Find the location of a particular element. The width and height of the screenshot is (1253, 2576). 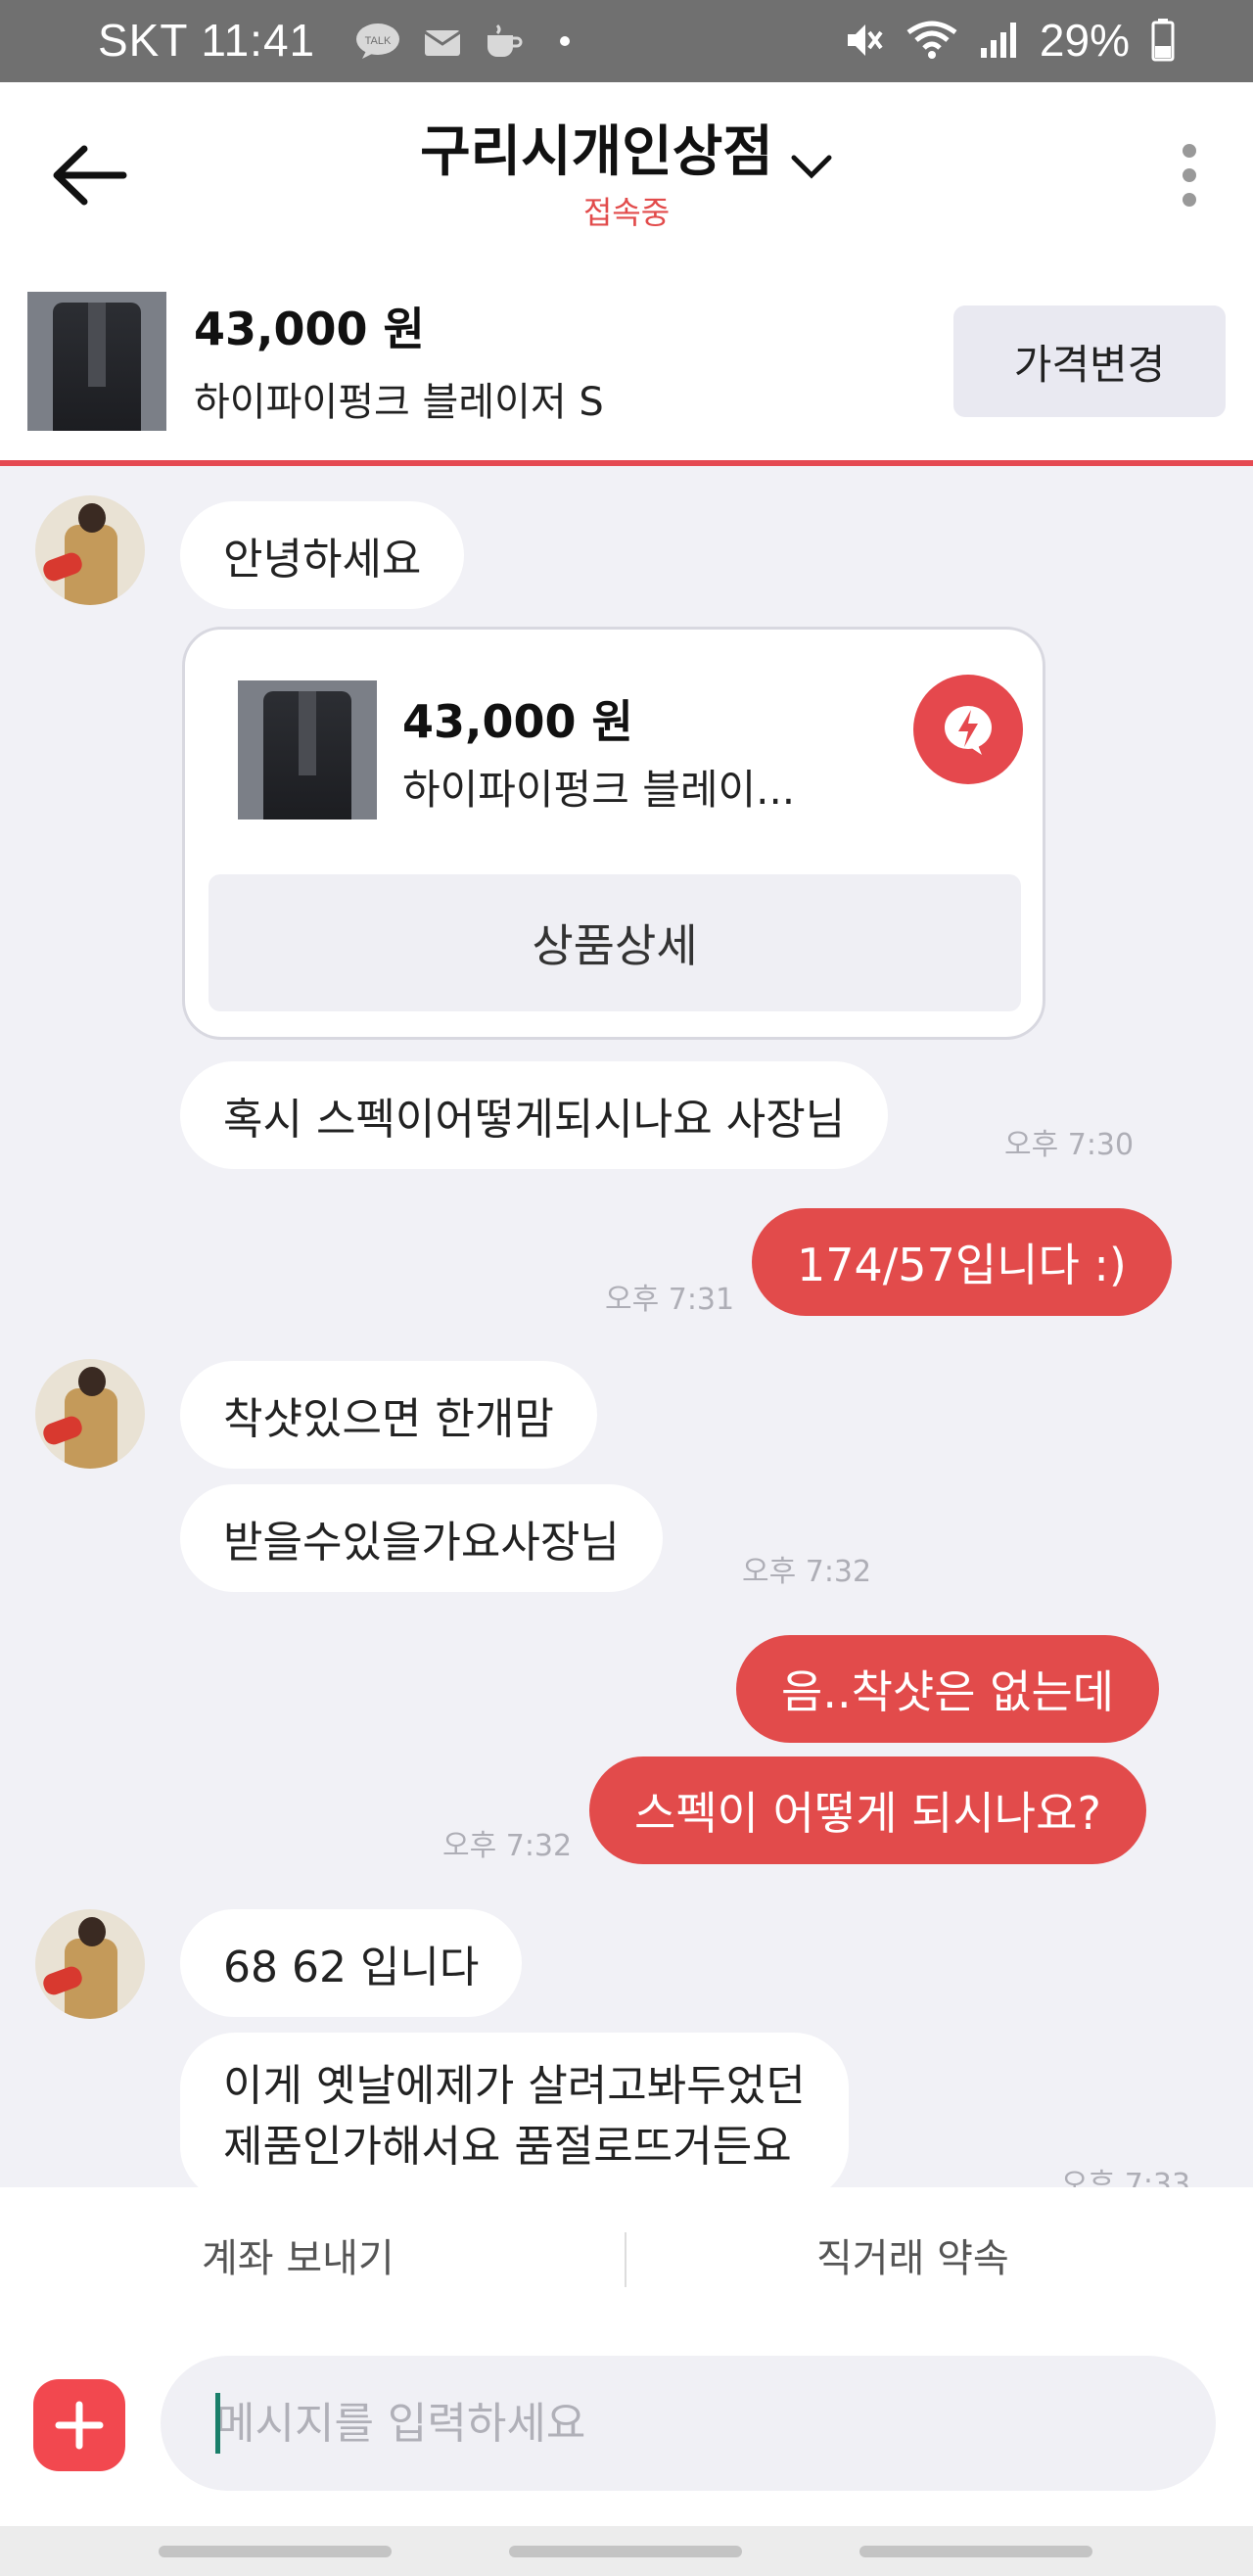

signal-icon is located at coordinates (998, 40).